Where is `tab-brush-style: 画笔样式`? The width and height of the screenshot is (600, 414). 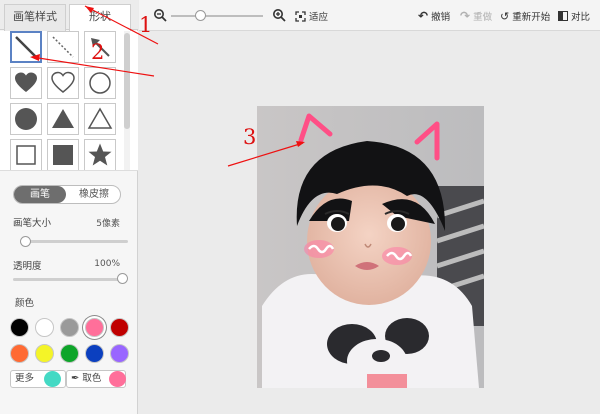
tab-brush-style: 画笔样式 is located at coordinates (35, 17).